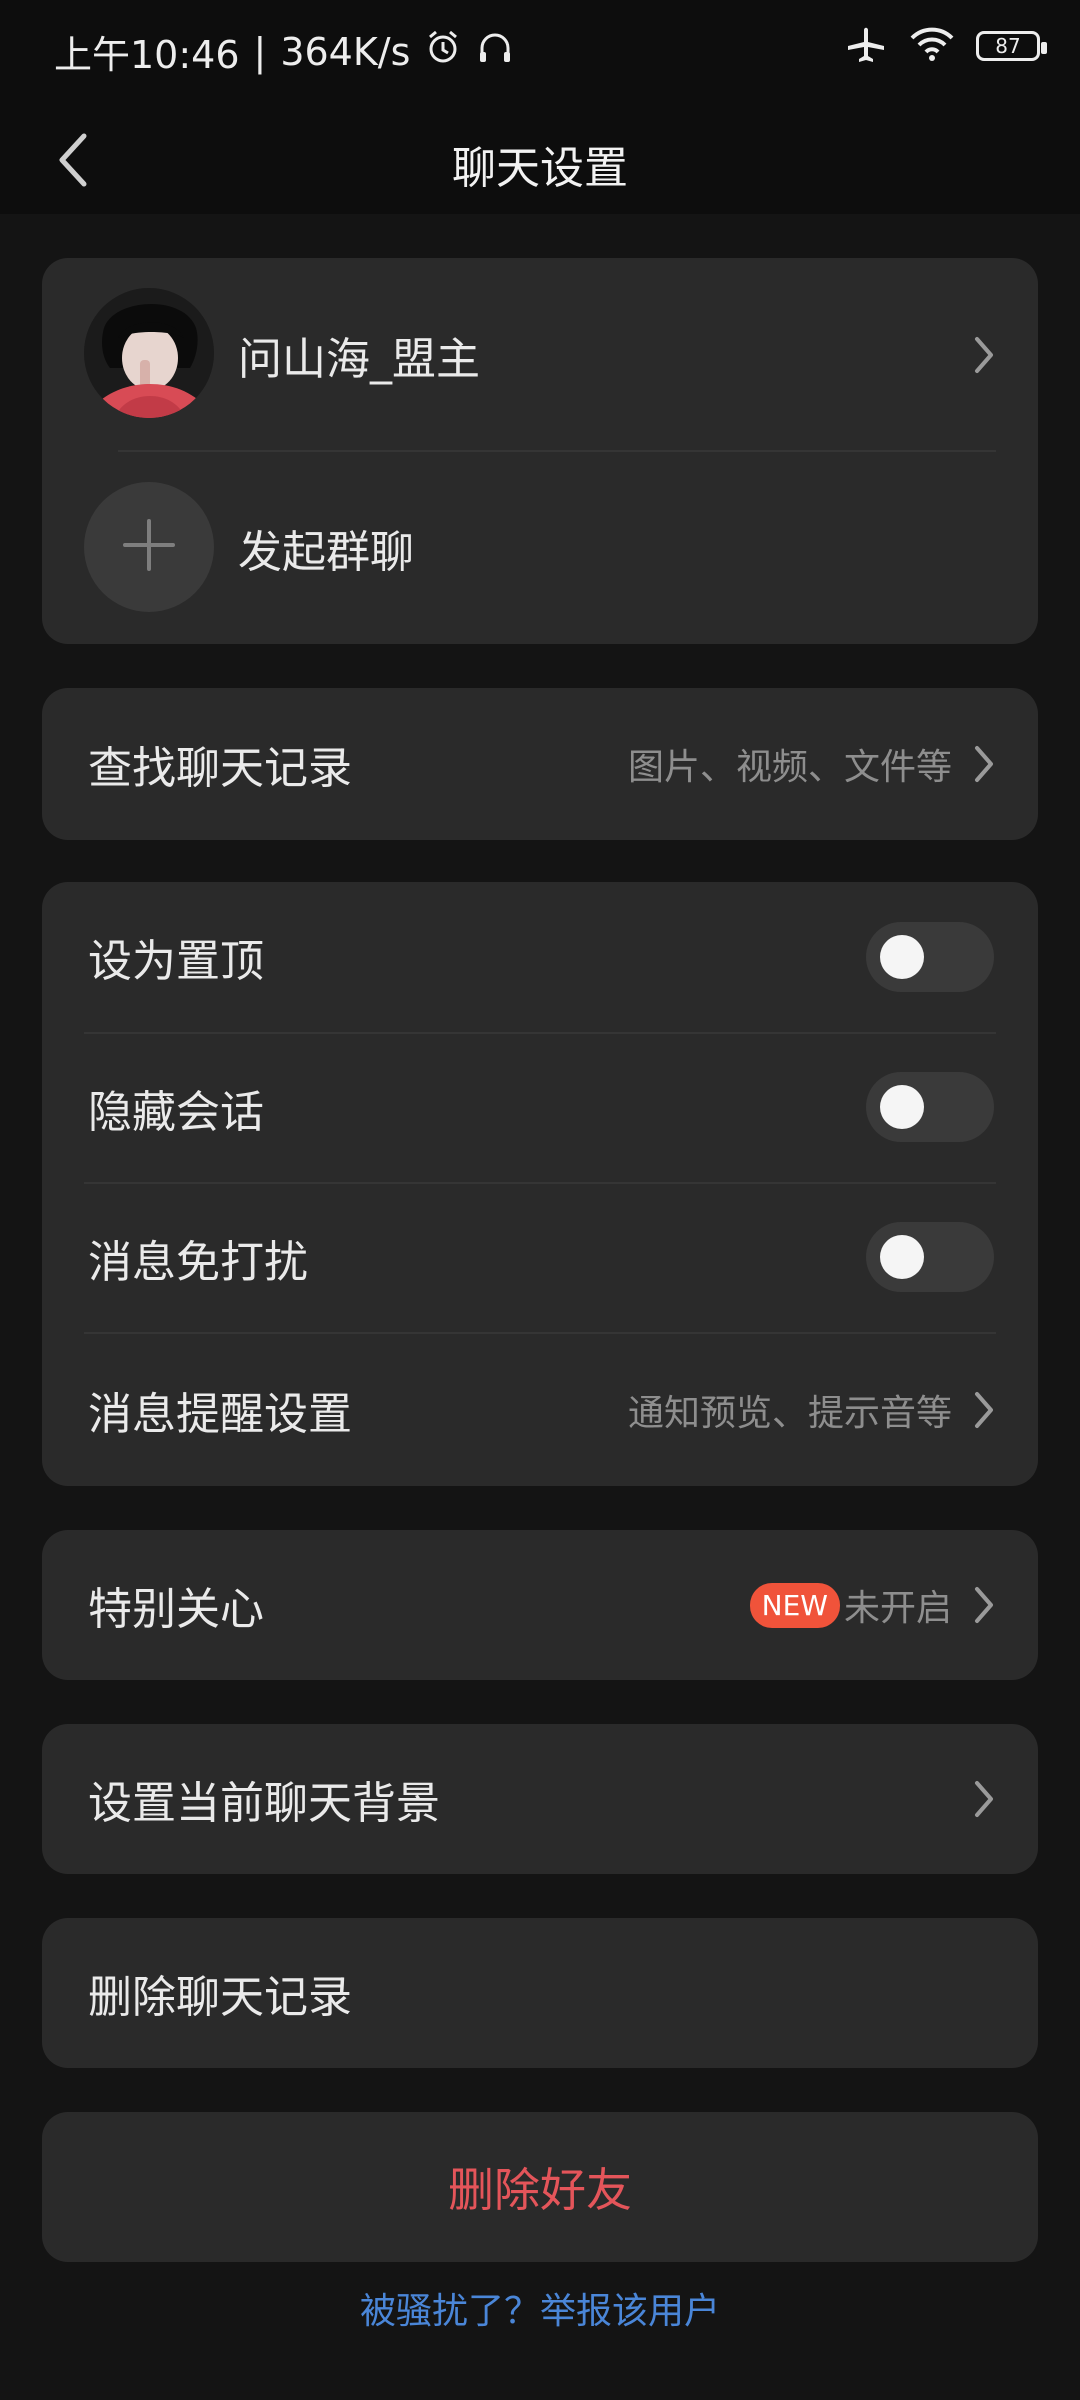 The image size is (1080, 2400). I want to click on special-care-row: 特别关心 NEW 未开启, so click(540, 1605).